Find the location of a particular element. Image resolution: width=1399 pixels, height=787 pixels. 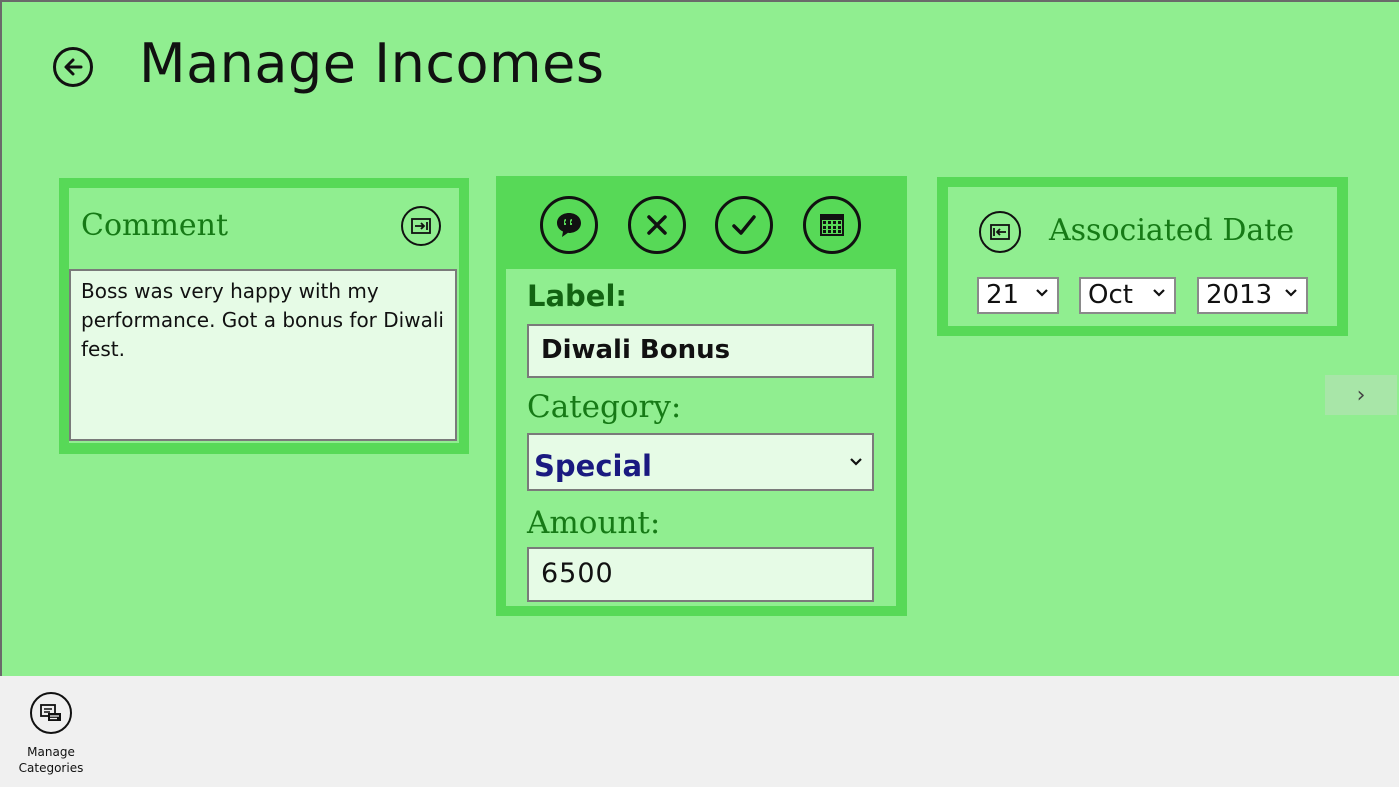

comment-toggle-button is located at coordinates (569, 225).